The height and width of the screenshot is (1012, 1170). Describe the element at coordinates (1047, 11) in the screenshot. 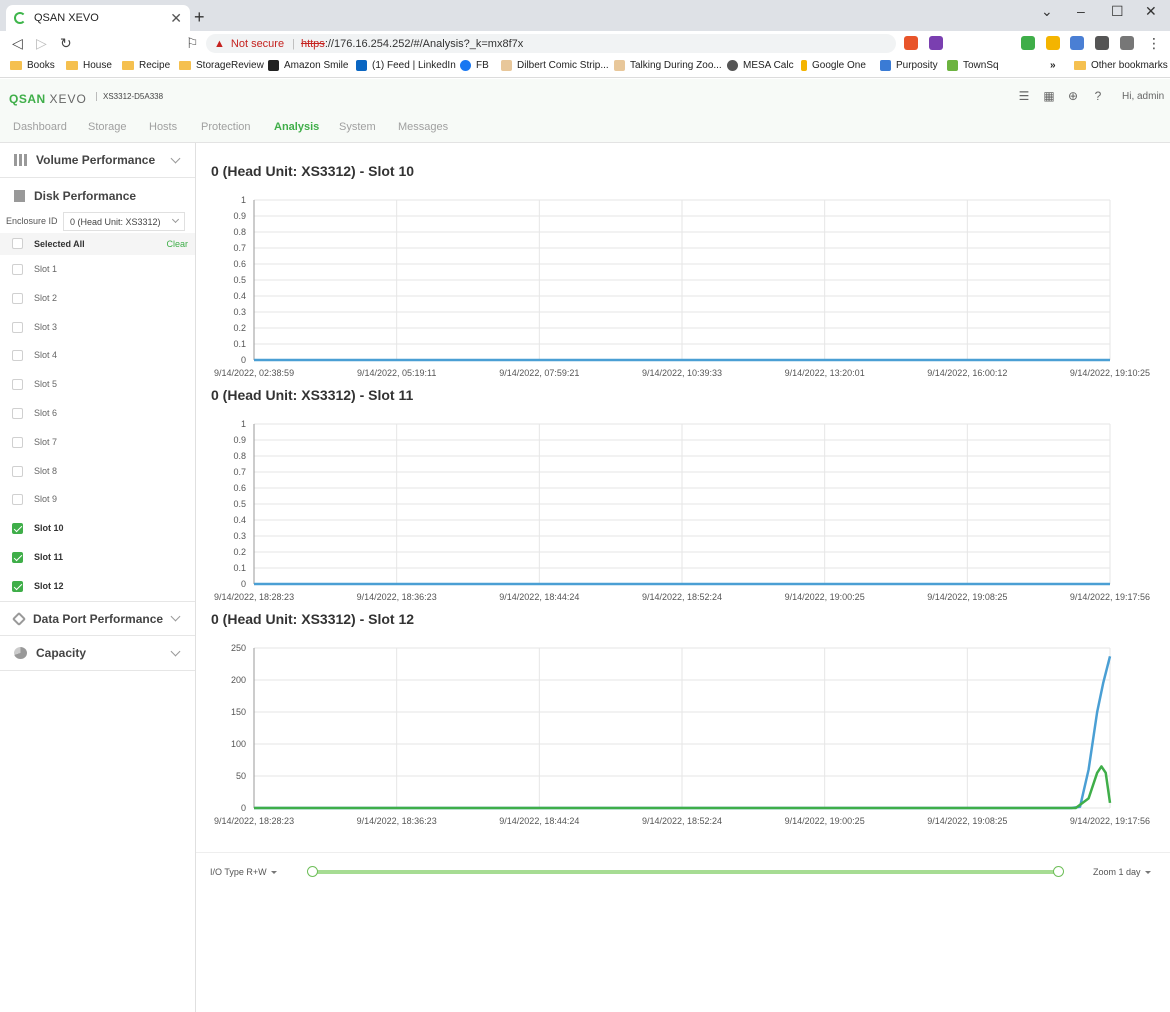

I see `chevron-down-icon: ⌄` at that location.